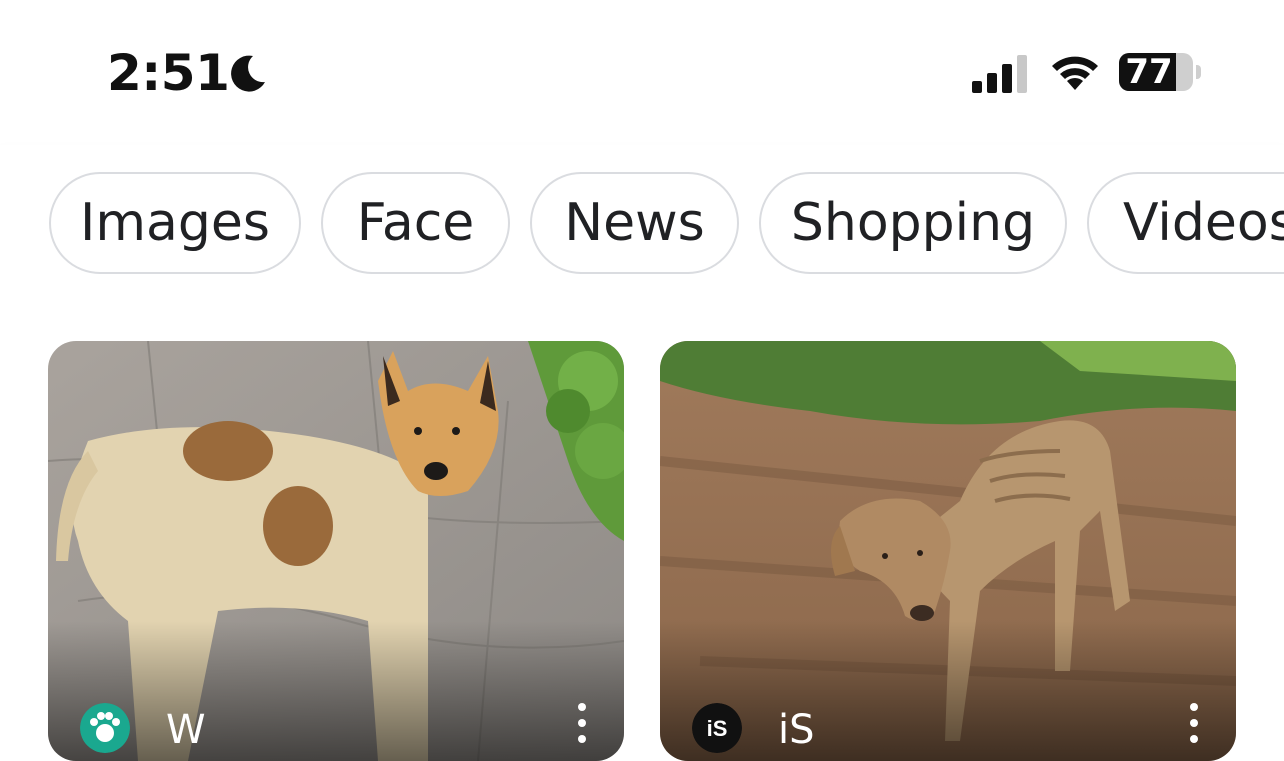 This screenshot has width=1284, height=761. What do you see at coordinates (1075, 73) in the screenshot?
I see `wifi-icon` at bounding box center [1075, 73].